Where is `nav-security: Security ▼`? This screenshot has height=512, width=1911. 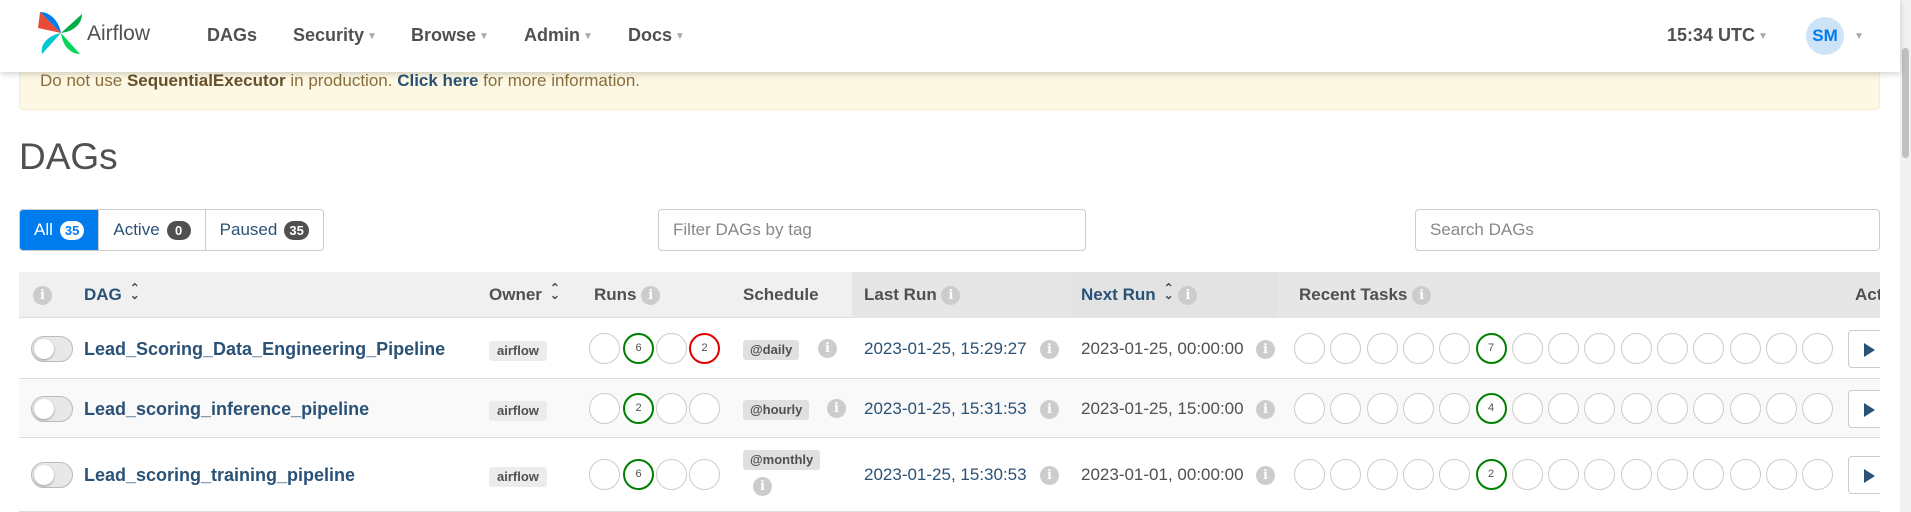 nav-security: Security ▼ is located at coordinates (335, 35).